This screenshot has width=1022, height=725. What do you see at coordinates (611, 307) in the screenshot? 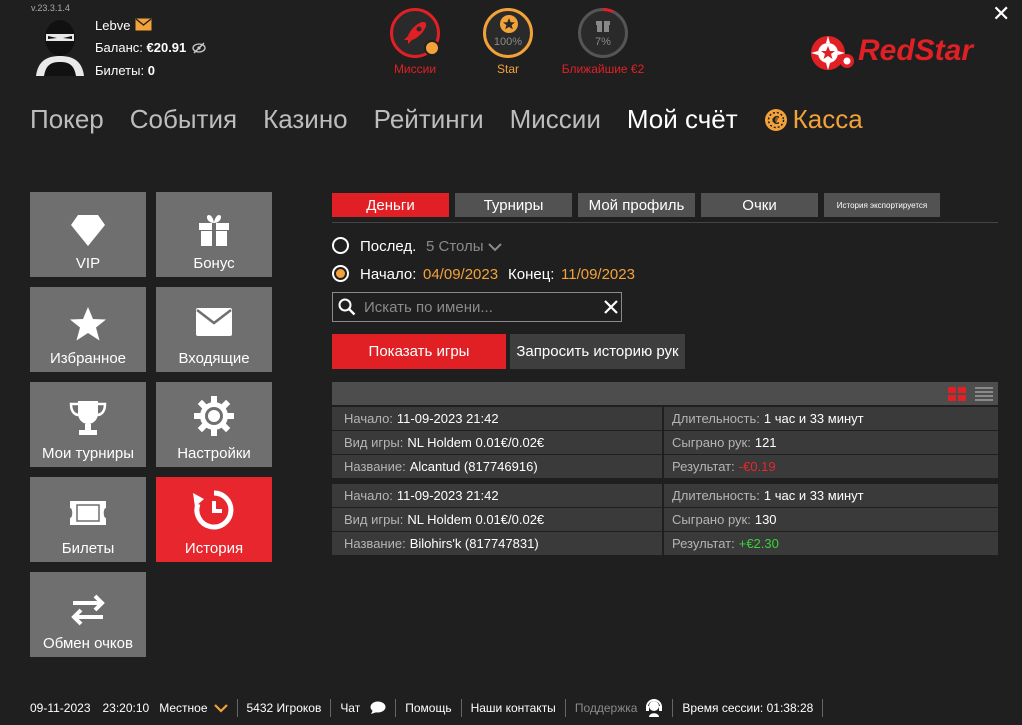
I see `clear-icon` at bounding box center [611, 307].